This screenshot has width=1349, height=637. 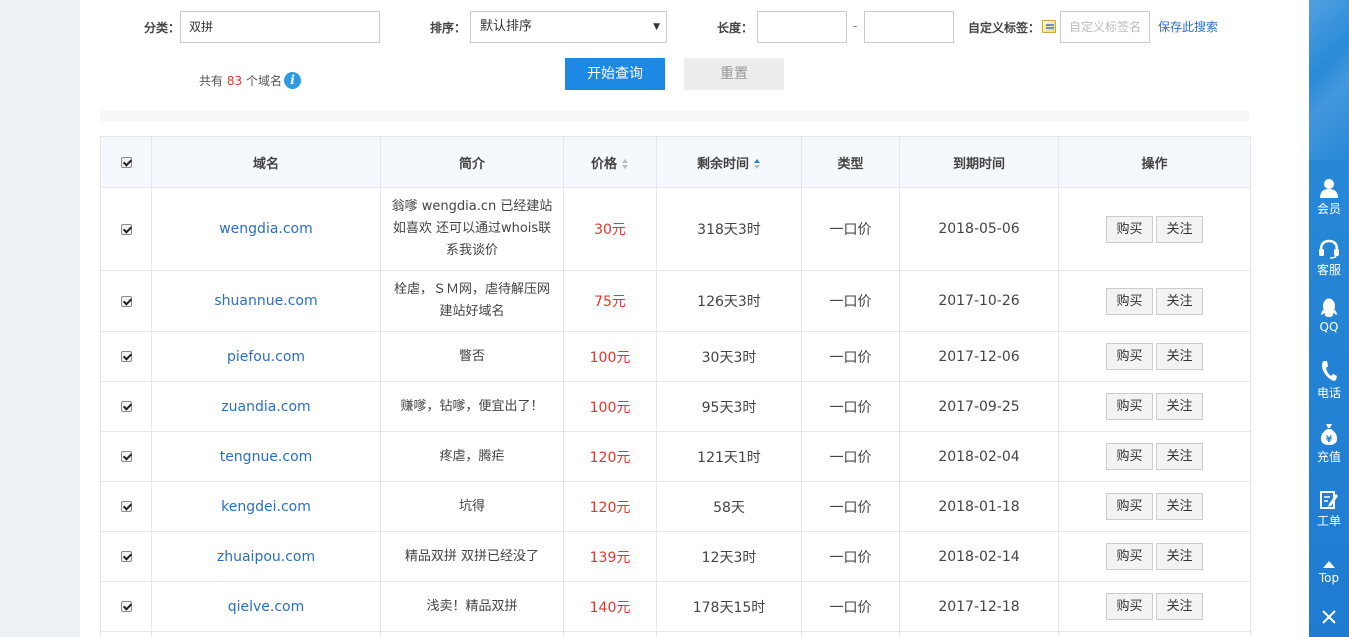 I want to click on custom-tag-input: 自定义标签名, so click(x=1105, y=27).